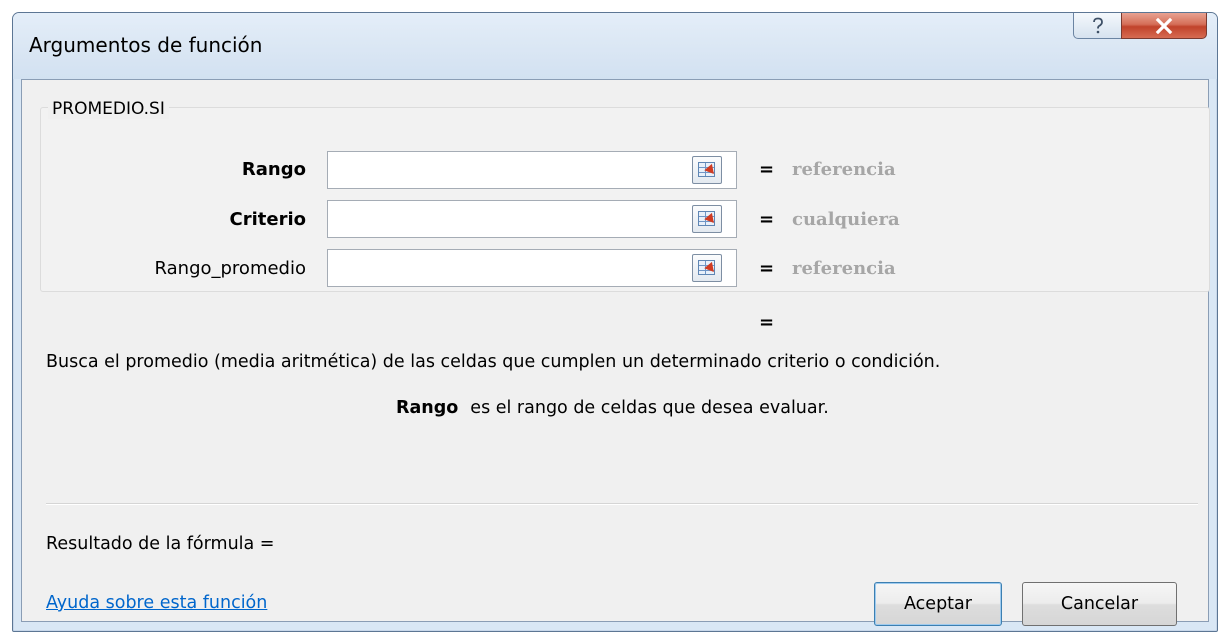 The height and width of the screenshot is (641, 1227). Describe the element at coordinates (532, 170) in the screenshot. I see `rango-input` at that location.